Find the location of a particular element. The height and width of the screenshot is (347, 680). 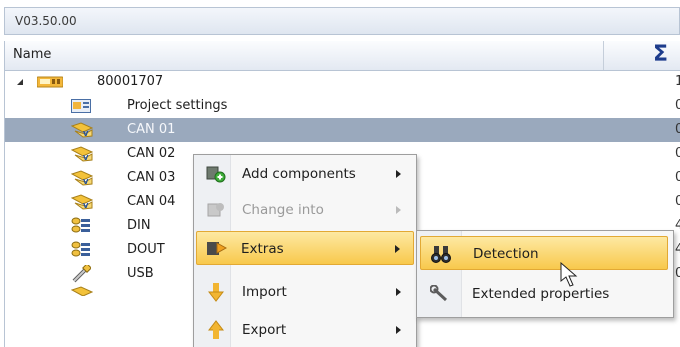

menu-item-extras: Extras is located at coordinates (305, 248).